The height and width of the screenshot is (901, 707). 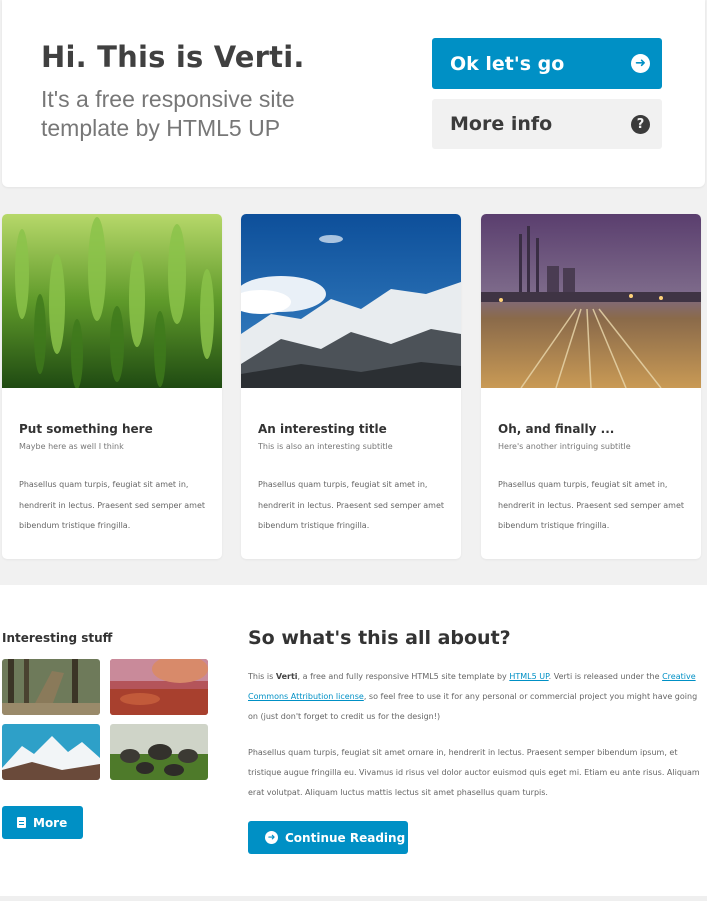 I want to click on ok-lets-go-label: Ok let's go, so click(x=507, y=63).